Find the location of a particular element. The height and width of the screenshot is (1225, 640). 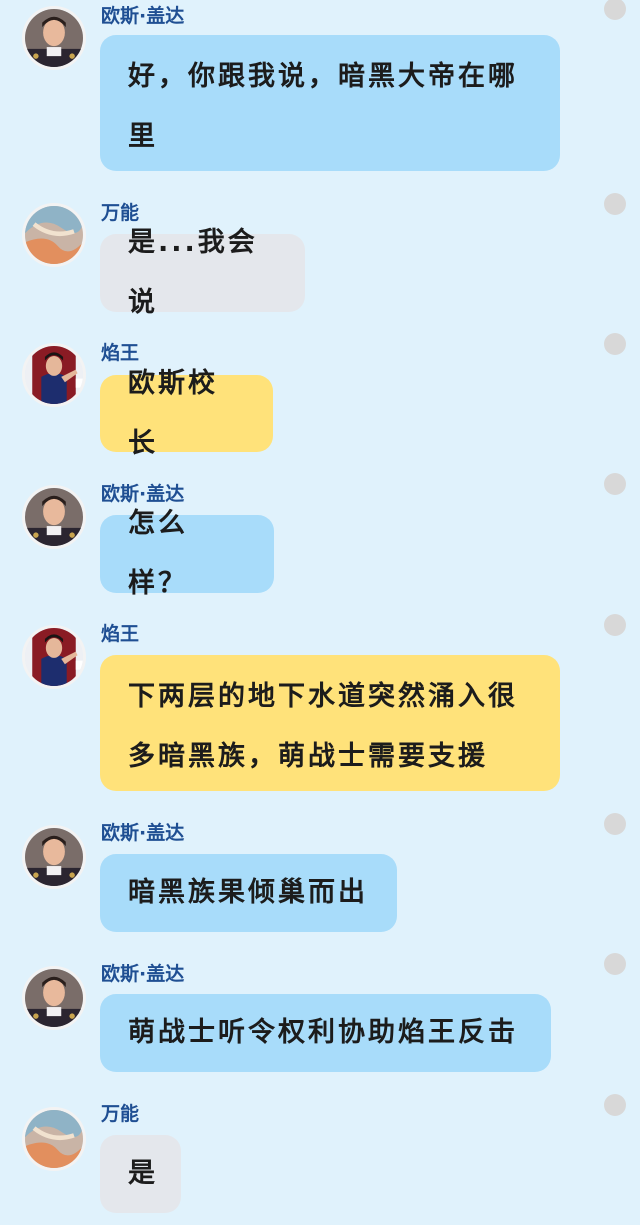

message-bubble: 萌战士听令权利协助焰王反击 is located at coordinates (325, 1033).